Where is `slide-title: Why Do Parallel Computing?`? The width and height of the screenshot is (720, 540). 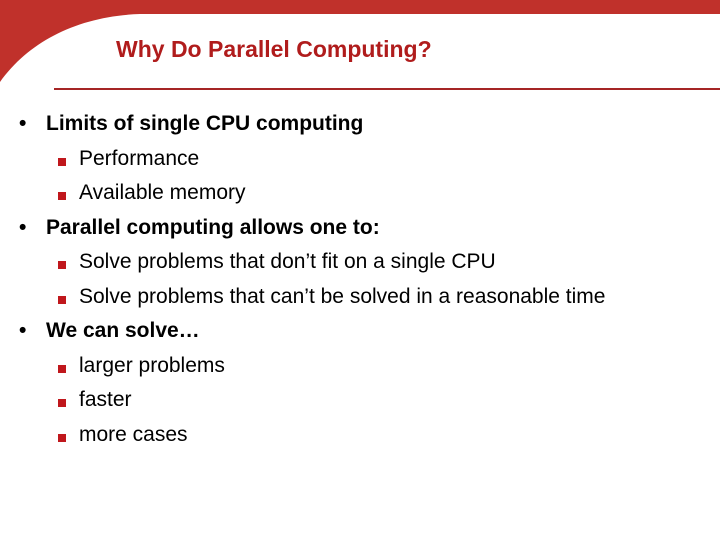 slide-title: Why Do Parallel Computing? is located at coordinates (274, 49).